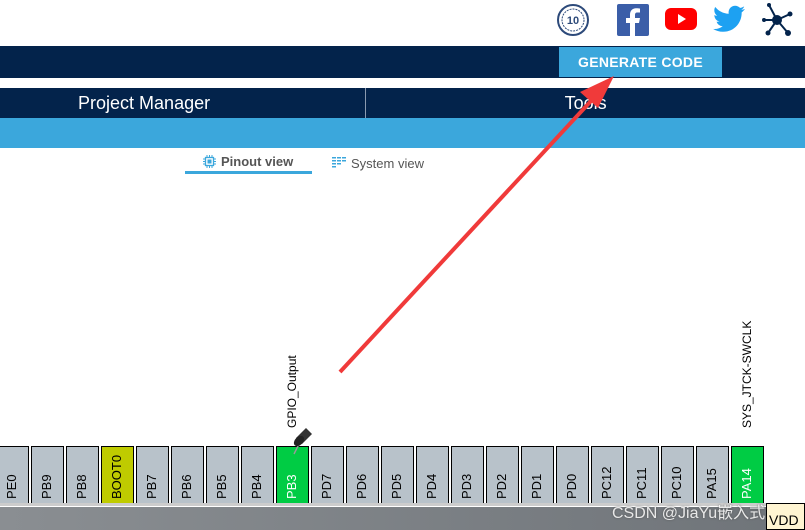 The width and height of the screenshot is (805, 530). What do you see at coordinates (144, 103) in the screenshot?
I see `nav-project-manager: Project Manager` at bounding box center [144, 103].